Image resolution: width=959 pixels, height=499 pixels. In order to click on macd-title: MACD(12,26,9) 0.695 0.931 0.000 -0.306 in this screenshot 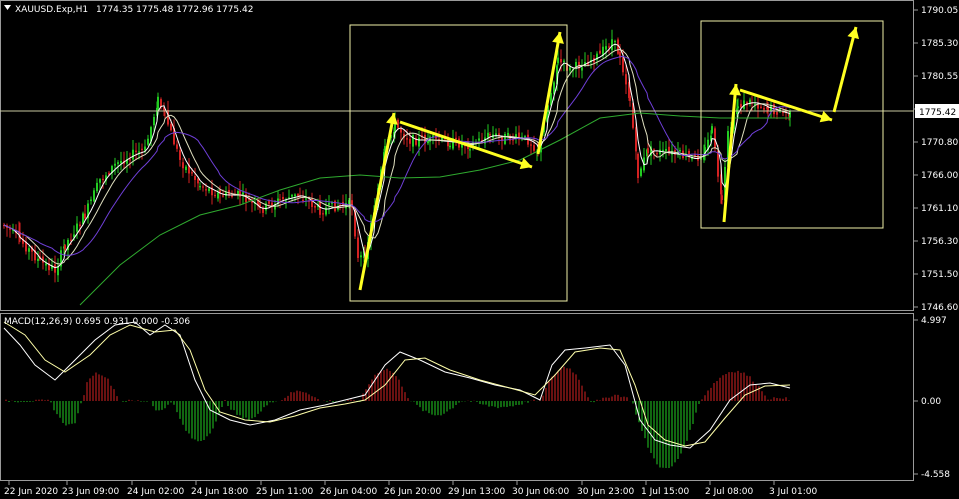, I will do `click(97, 322)`.